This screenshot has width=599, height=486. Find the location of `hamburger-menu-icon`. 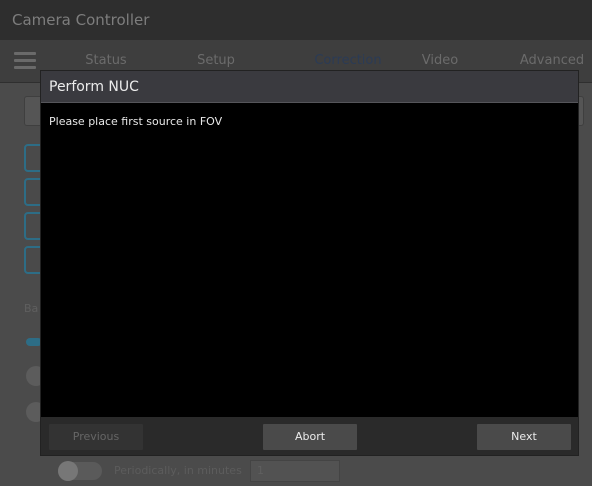

hamburger-menu-icon is located at coordinates (25, 60).